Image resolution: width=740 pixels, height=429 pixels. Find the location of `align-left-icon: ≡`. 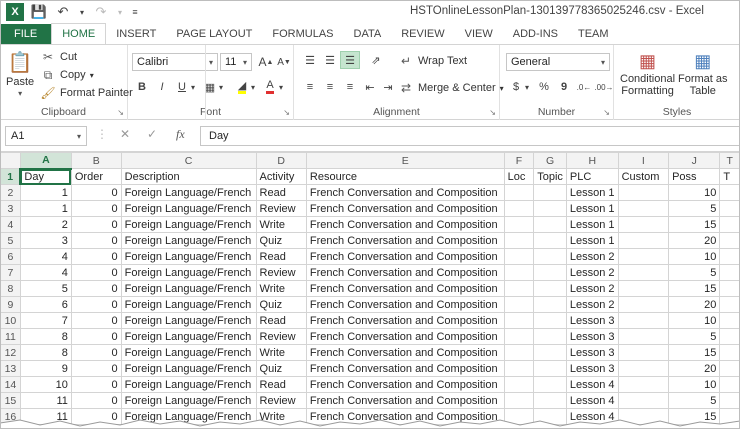

align-left-icon: ≡ is located at coordinates (310, 87).